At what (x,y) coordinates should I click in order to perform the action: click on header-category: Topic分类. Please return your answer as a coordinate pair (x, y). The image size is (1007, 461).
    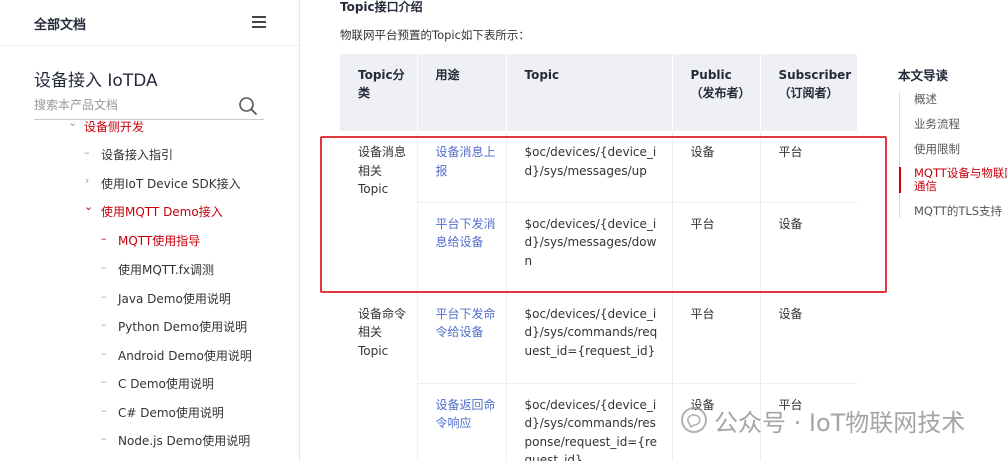
    Looking at the image, I should click on (379, 92).